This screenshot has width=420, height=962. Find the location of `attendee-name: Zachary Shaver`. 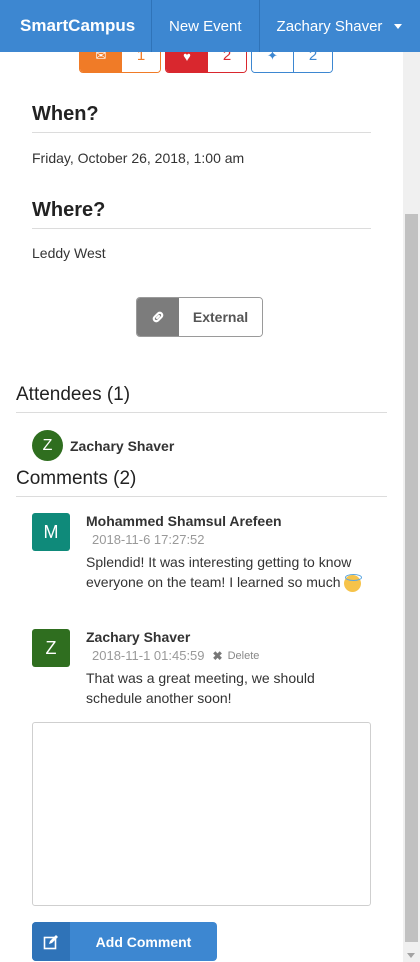

attendee-name: Zachary Shaver is located at coordinates (122, 445).